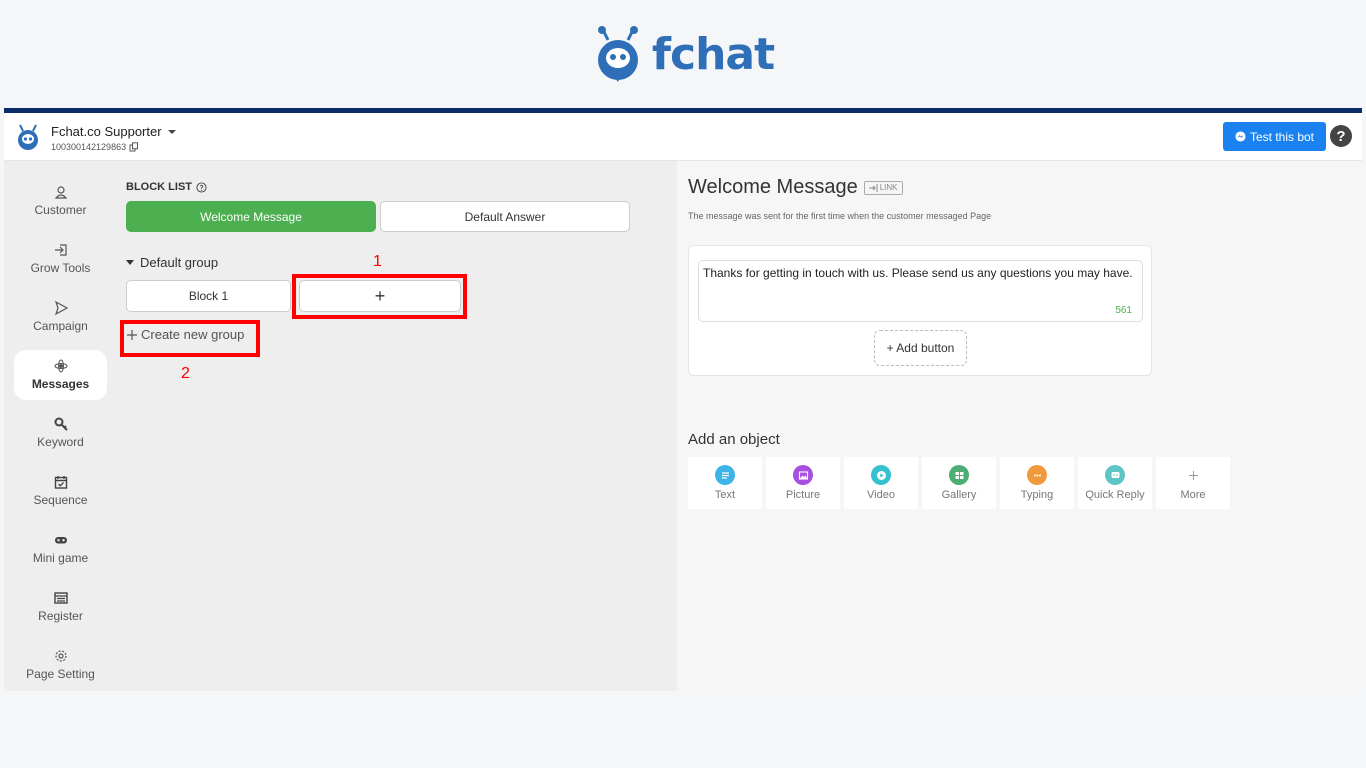  What do you see at coordinates (60, 326) in the screenshot?
I see `sidebar-item-label: Campaign` at bounding box center [60, 326].